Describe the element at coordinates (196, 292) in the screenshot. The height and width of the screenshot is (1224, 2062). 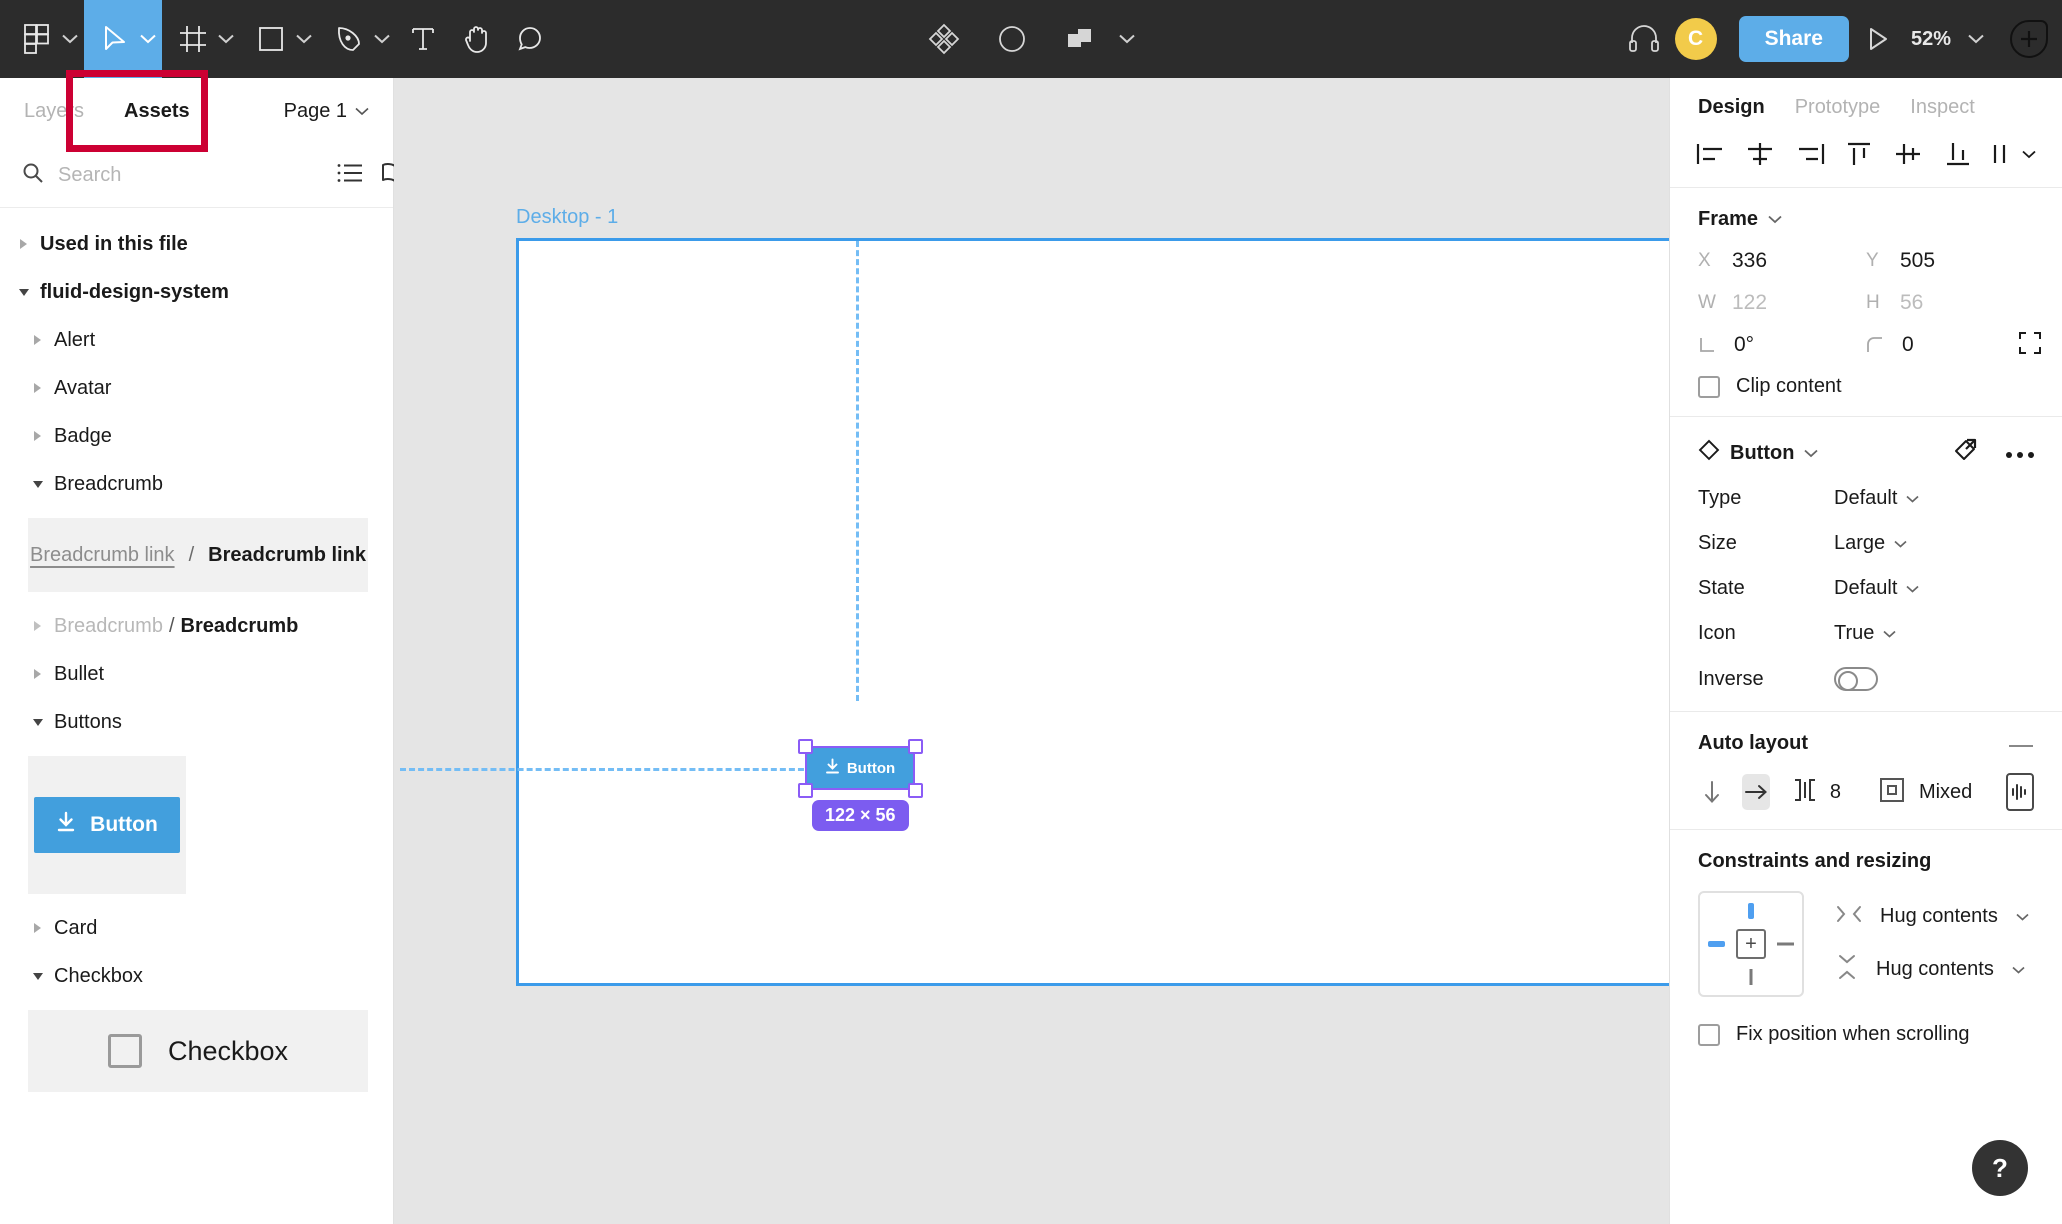
I see `asset-group-fluid-design-system: fluid-design-system` at that location.